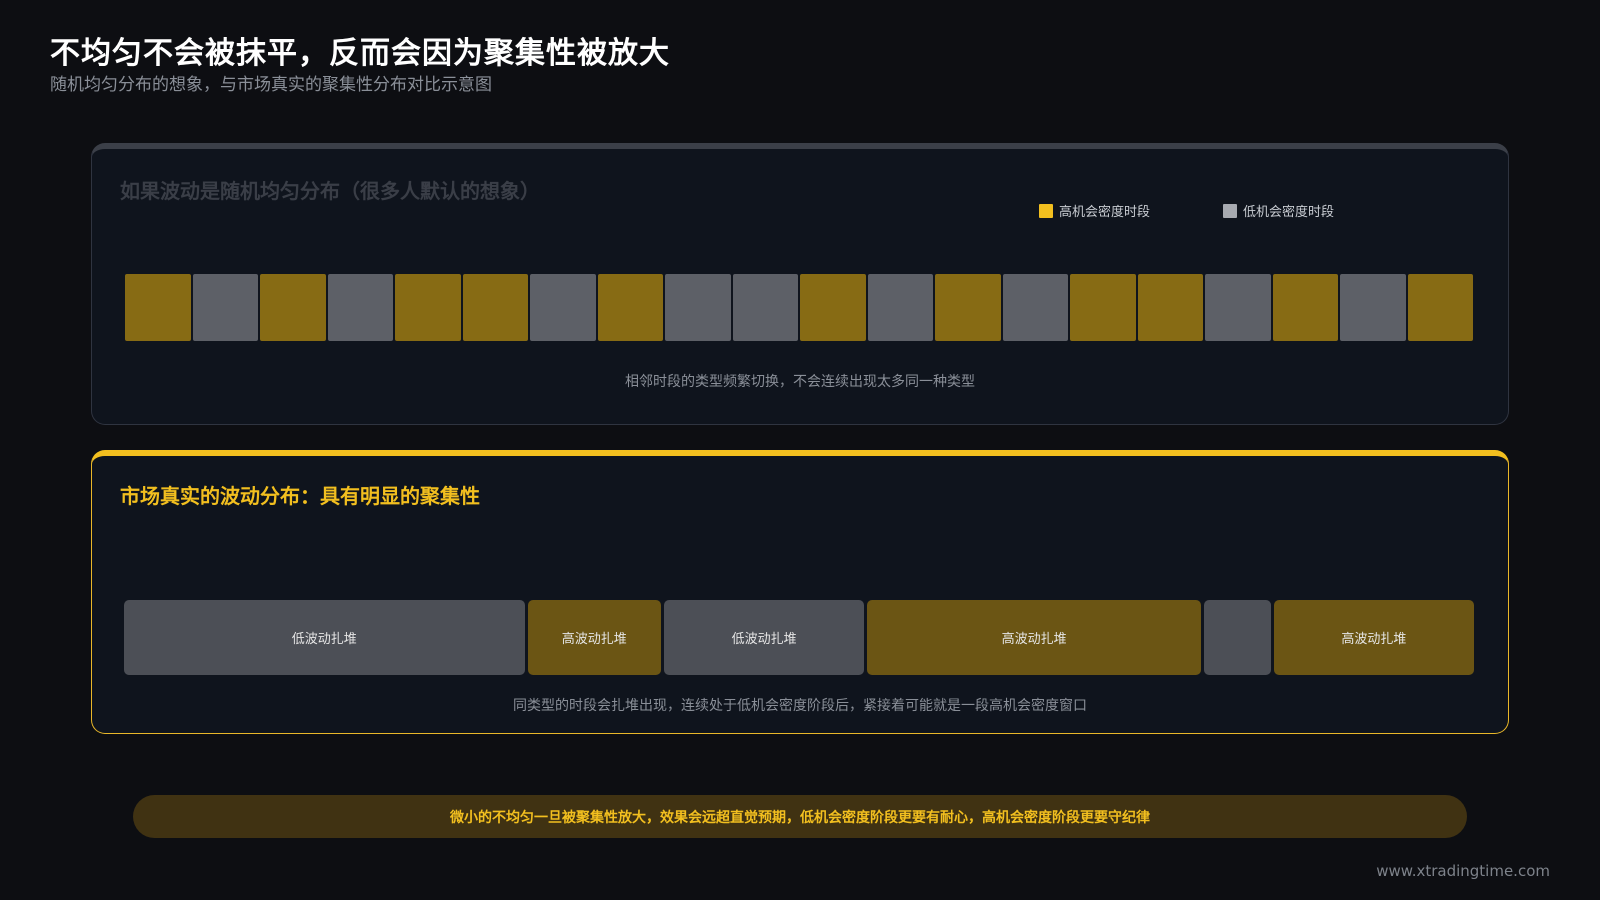  What do you see at coordinates (1105, 212) in the screenshot?
I see `legend-high-label: 高机会密度时段` at bounding box center [1105, 212].